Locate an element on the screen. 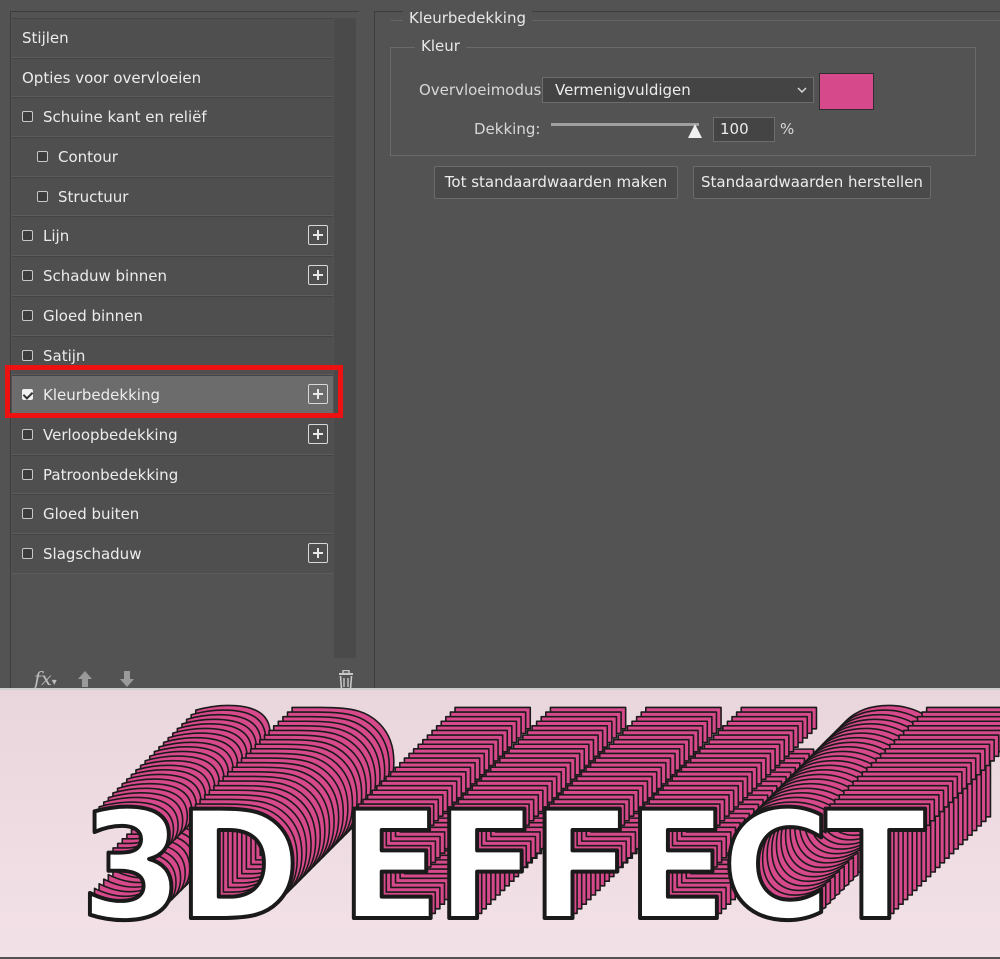 This screenshot has width=1000, height=959. style-item-stijlen: Stijlen is located at coordinates (172, 38).